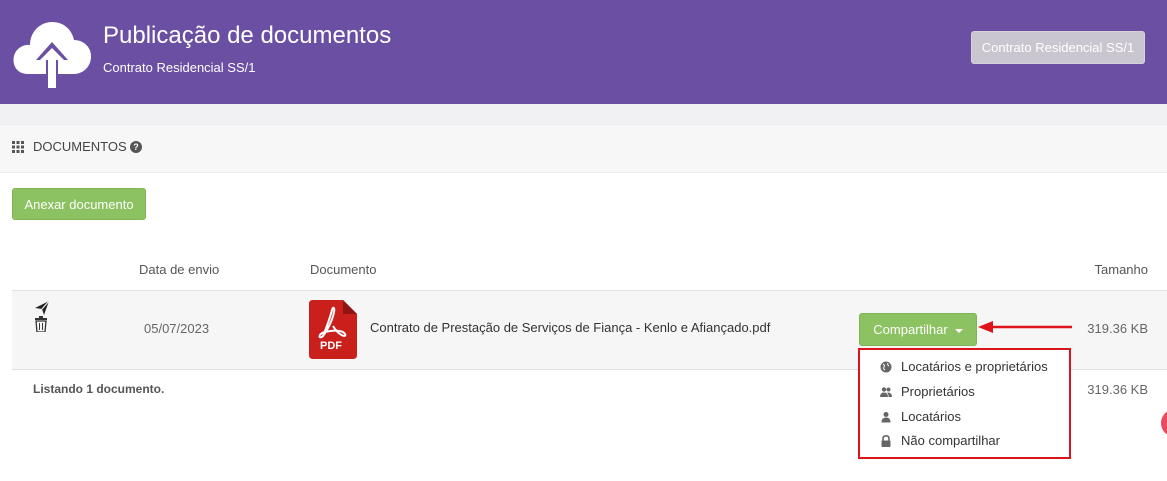 This screenshot has width=1167, height=481. I want to click on annotation-arrow-icon, so click(1025, 327).